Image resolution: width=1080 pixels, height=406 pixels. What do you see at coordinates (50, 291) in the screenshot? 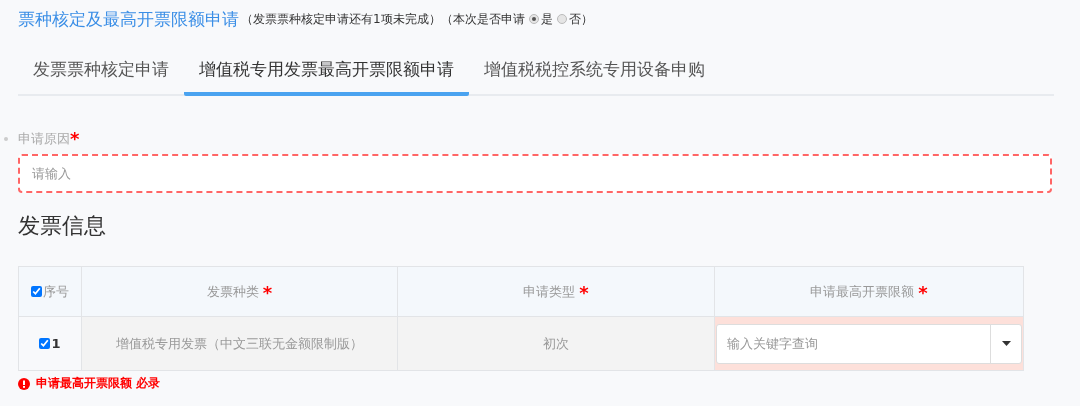
I see `table-header: 序号` at bounding box center [50, 291].